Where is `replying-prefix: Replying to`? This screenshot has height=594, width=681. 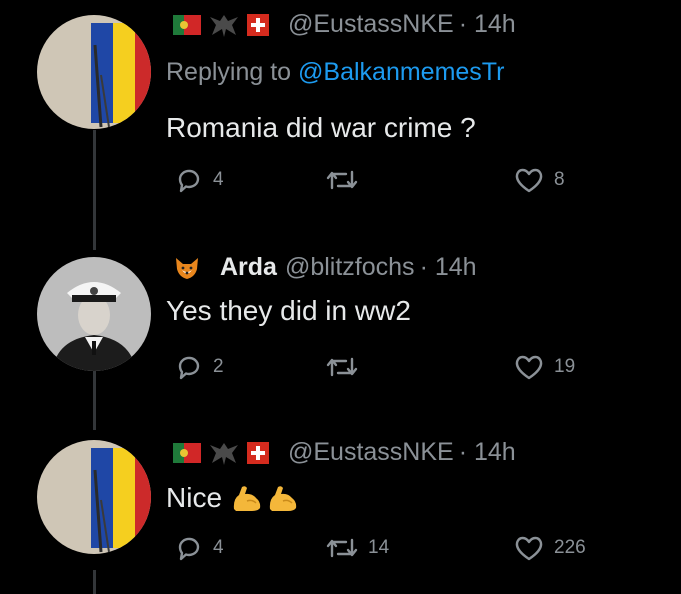
replying-prefix: Replying to is located at coordinates (229, 72).